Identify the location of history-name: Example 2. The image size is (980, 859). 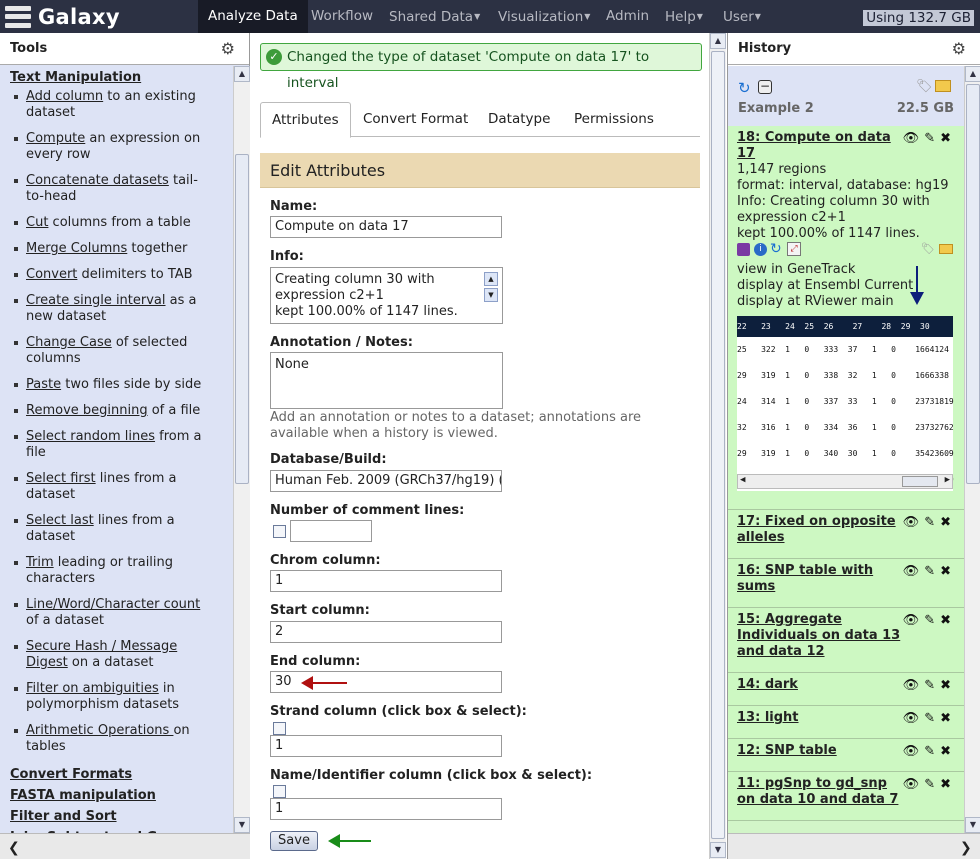
(776, 108).